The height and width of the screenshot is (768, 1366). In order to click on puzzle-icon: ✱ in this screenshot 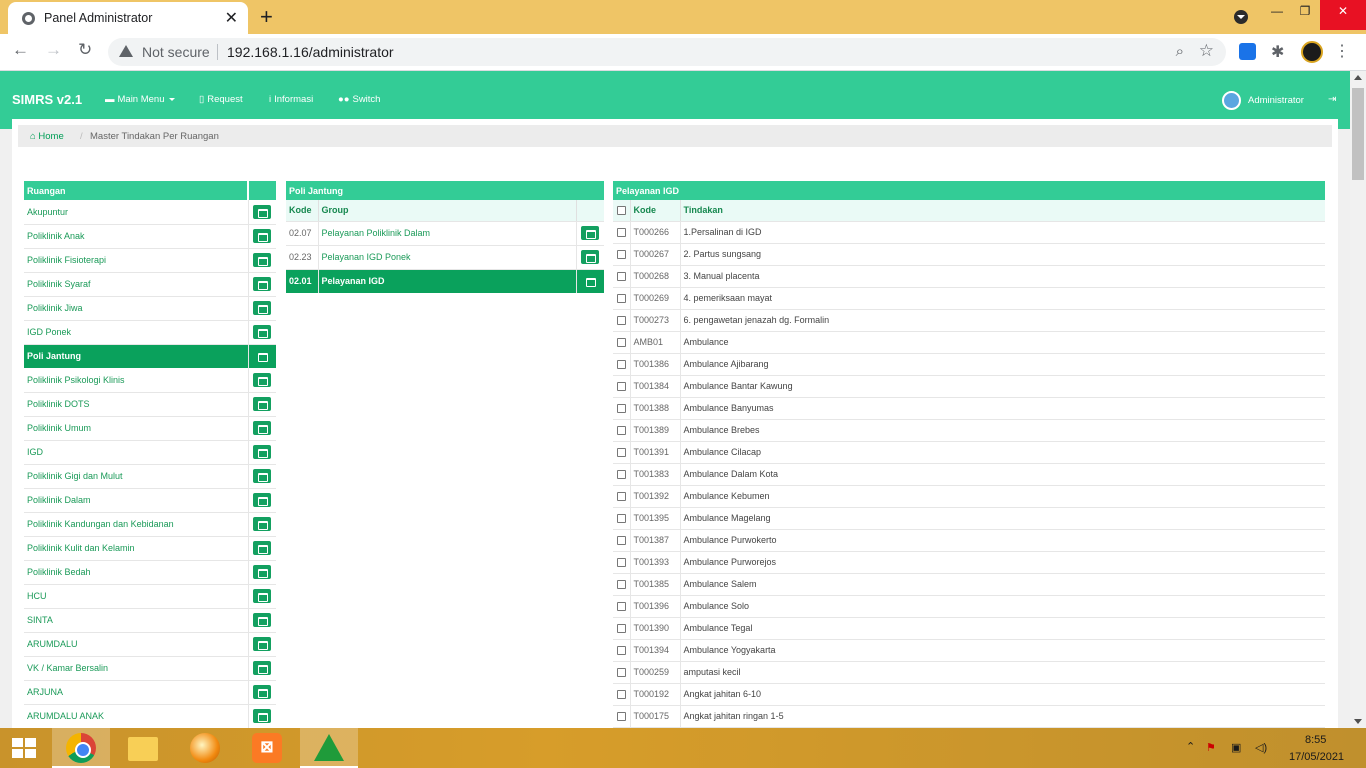, I will do `click(1277, 52)`.